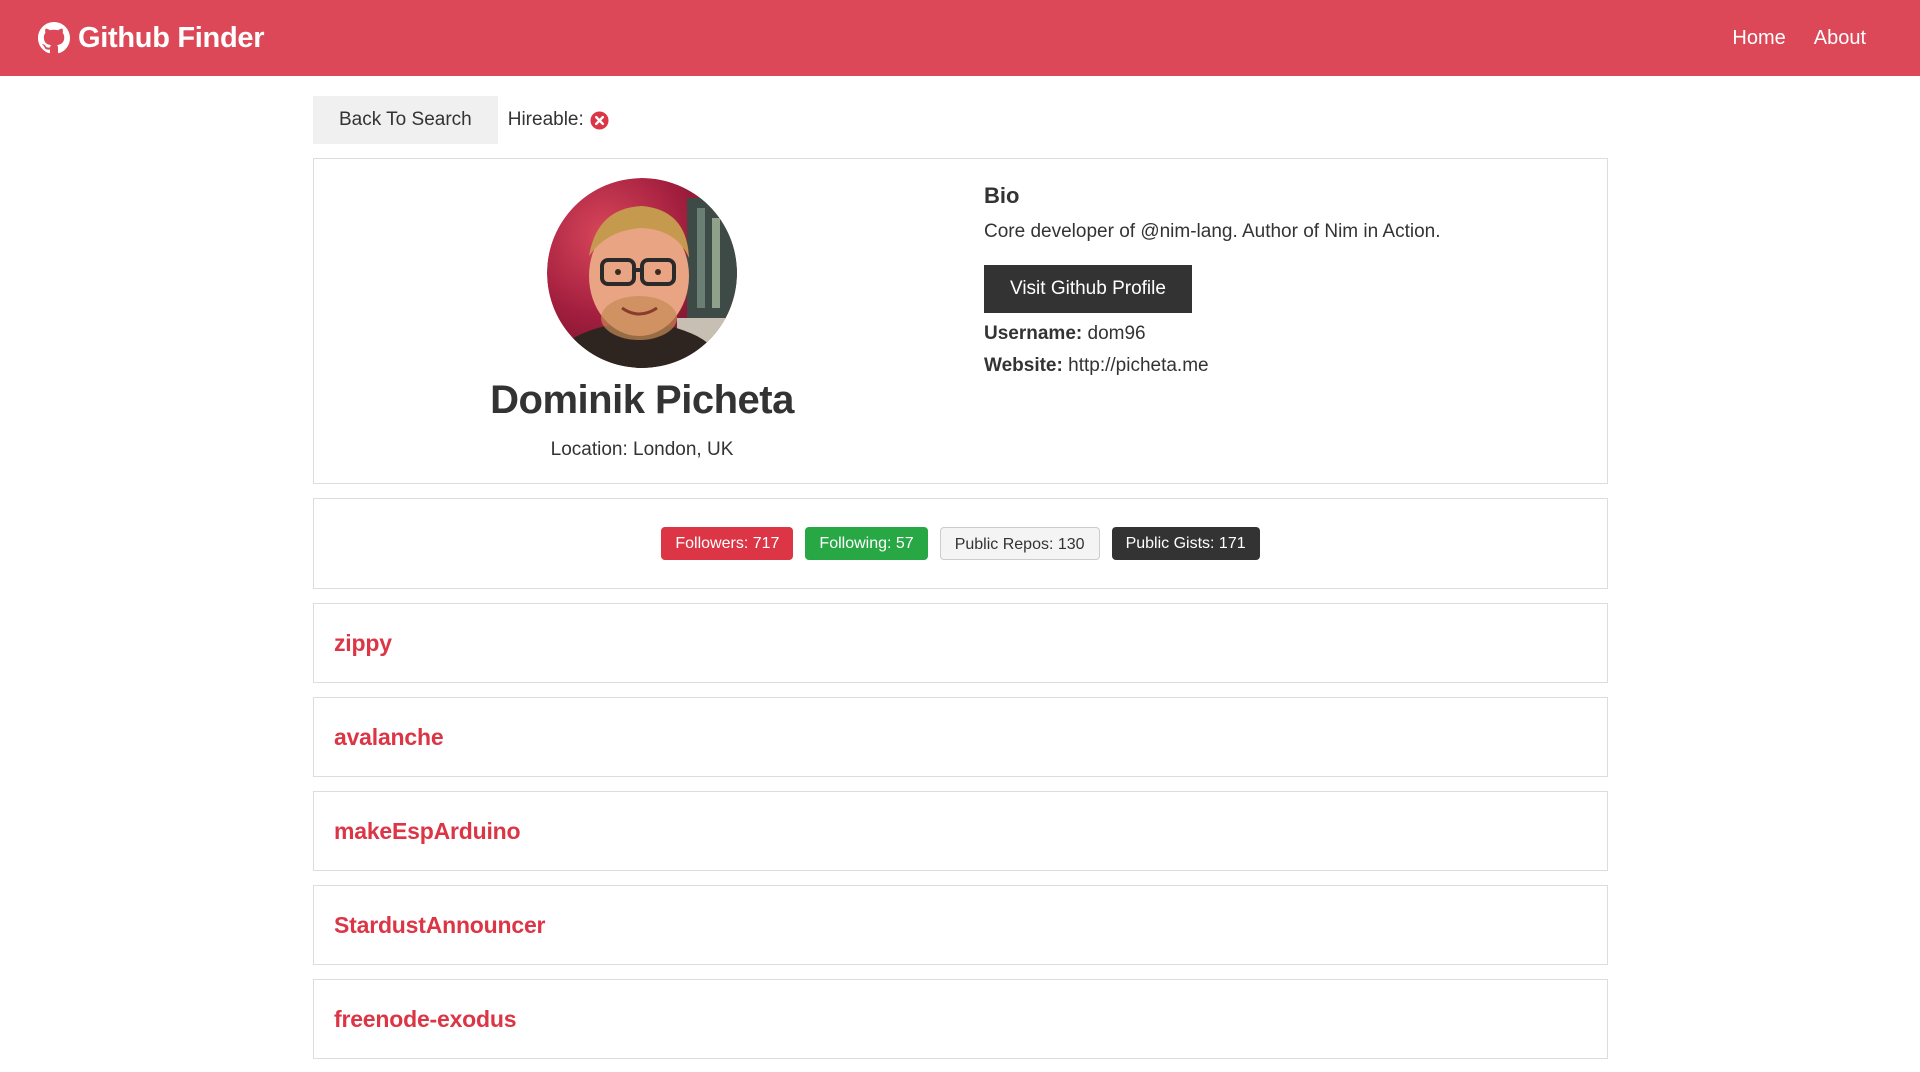  What do you see at coordinates (1295, 334) in the screenshot?
I see `username-line: Username: dom96` at bounding box center [1295, 334].